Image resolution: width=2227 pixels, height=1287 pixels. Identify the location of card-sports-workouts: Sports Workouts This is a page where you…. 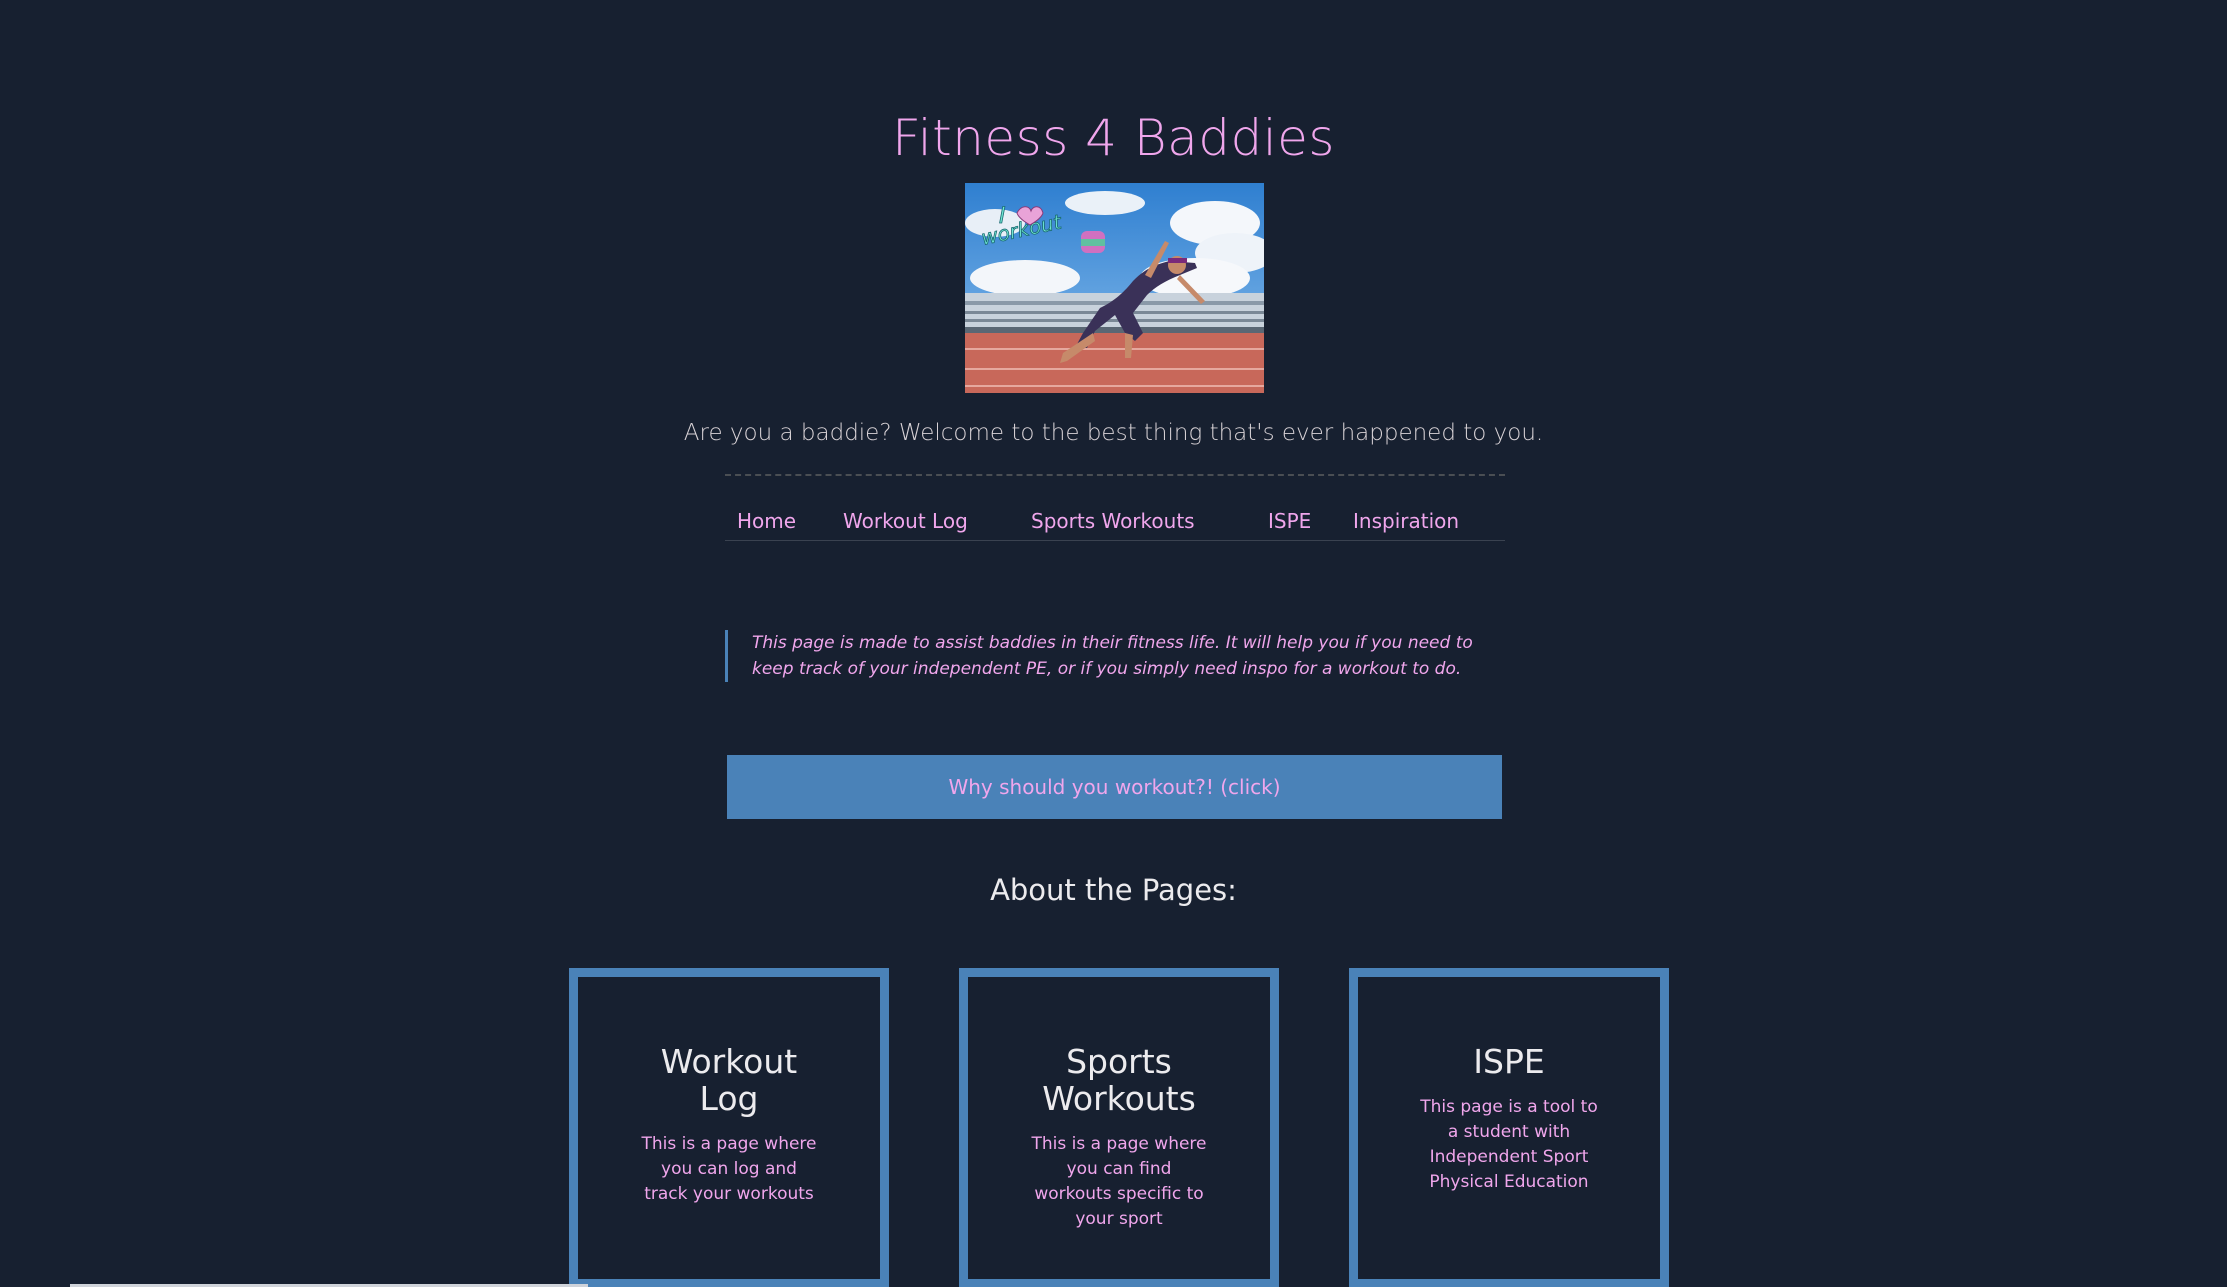
(1119, 1127).